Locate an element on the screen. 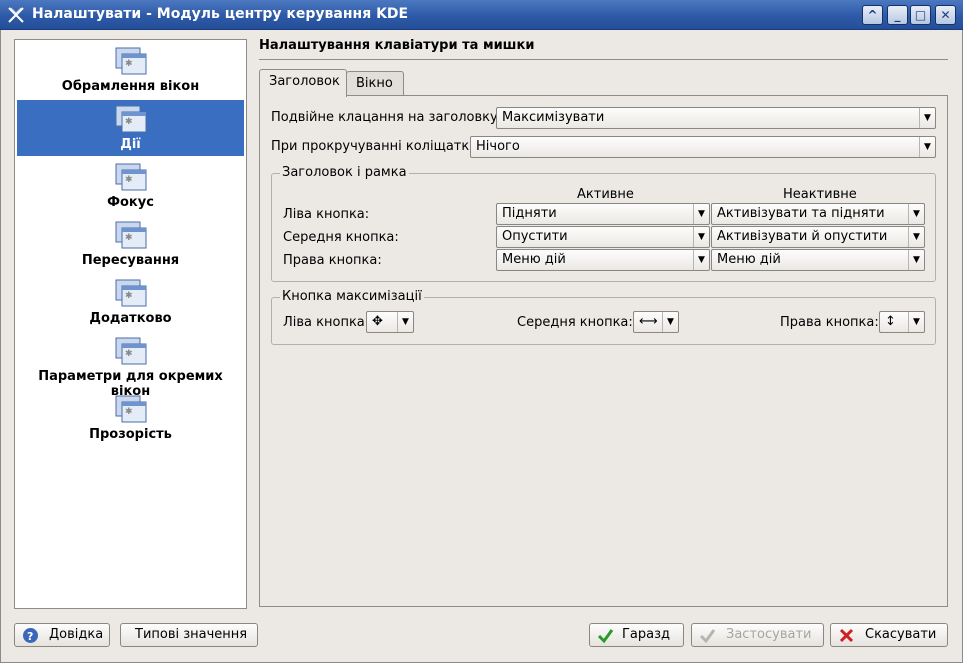  max-right-label: Права кнопка: is located at coordinates (829, 322).